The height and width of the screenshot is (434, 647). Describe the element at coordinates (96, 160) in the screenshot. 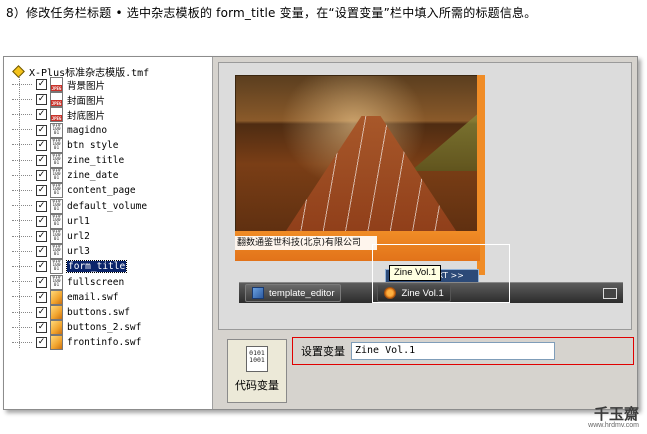

I see `tree-item-label: zine_title` at that location.